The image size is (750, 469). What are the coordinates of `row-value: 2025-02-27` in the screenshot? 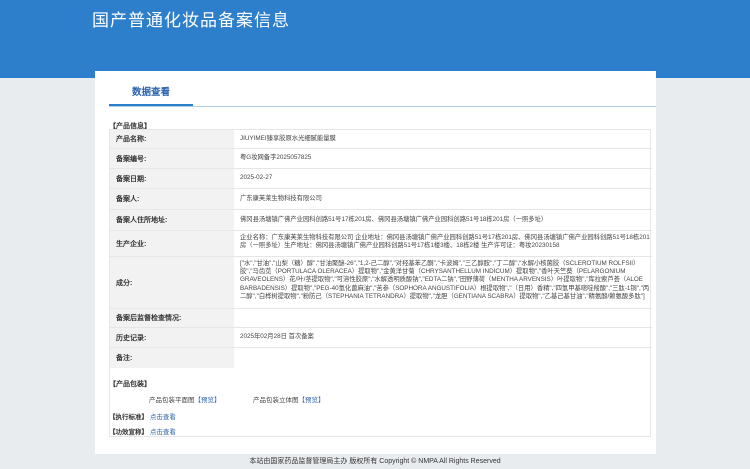 It's located at (256, 178).